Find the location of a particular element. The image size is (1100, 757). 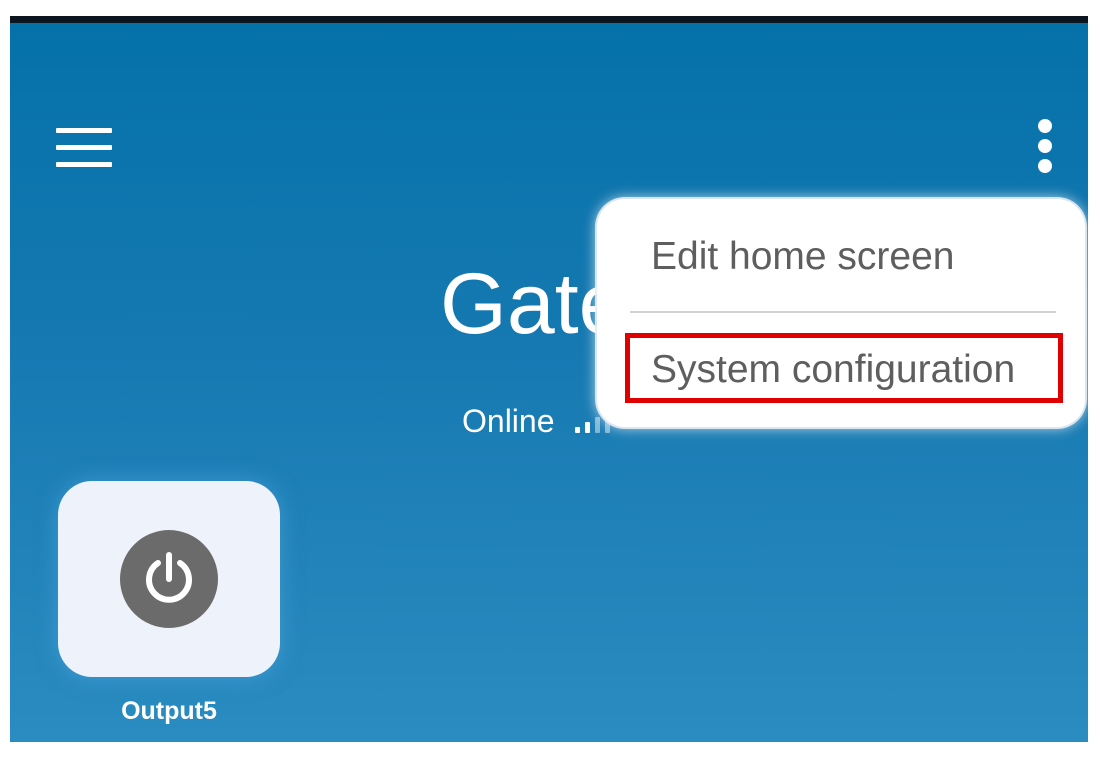

overflow-menu: Edit home screen System configuration is located at coordinates (841, 313).